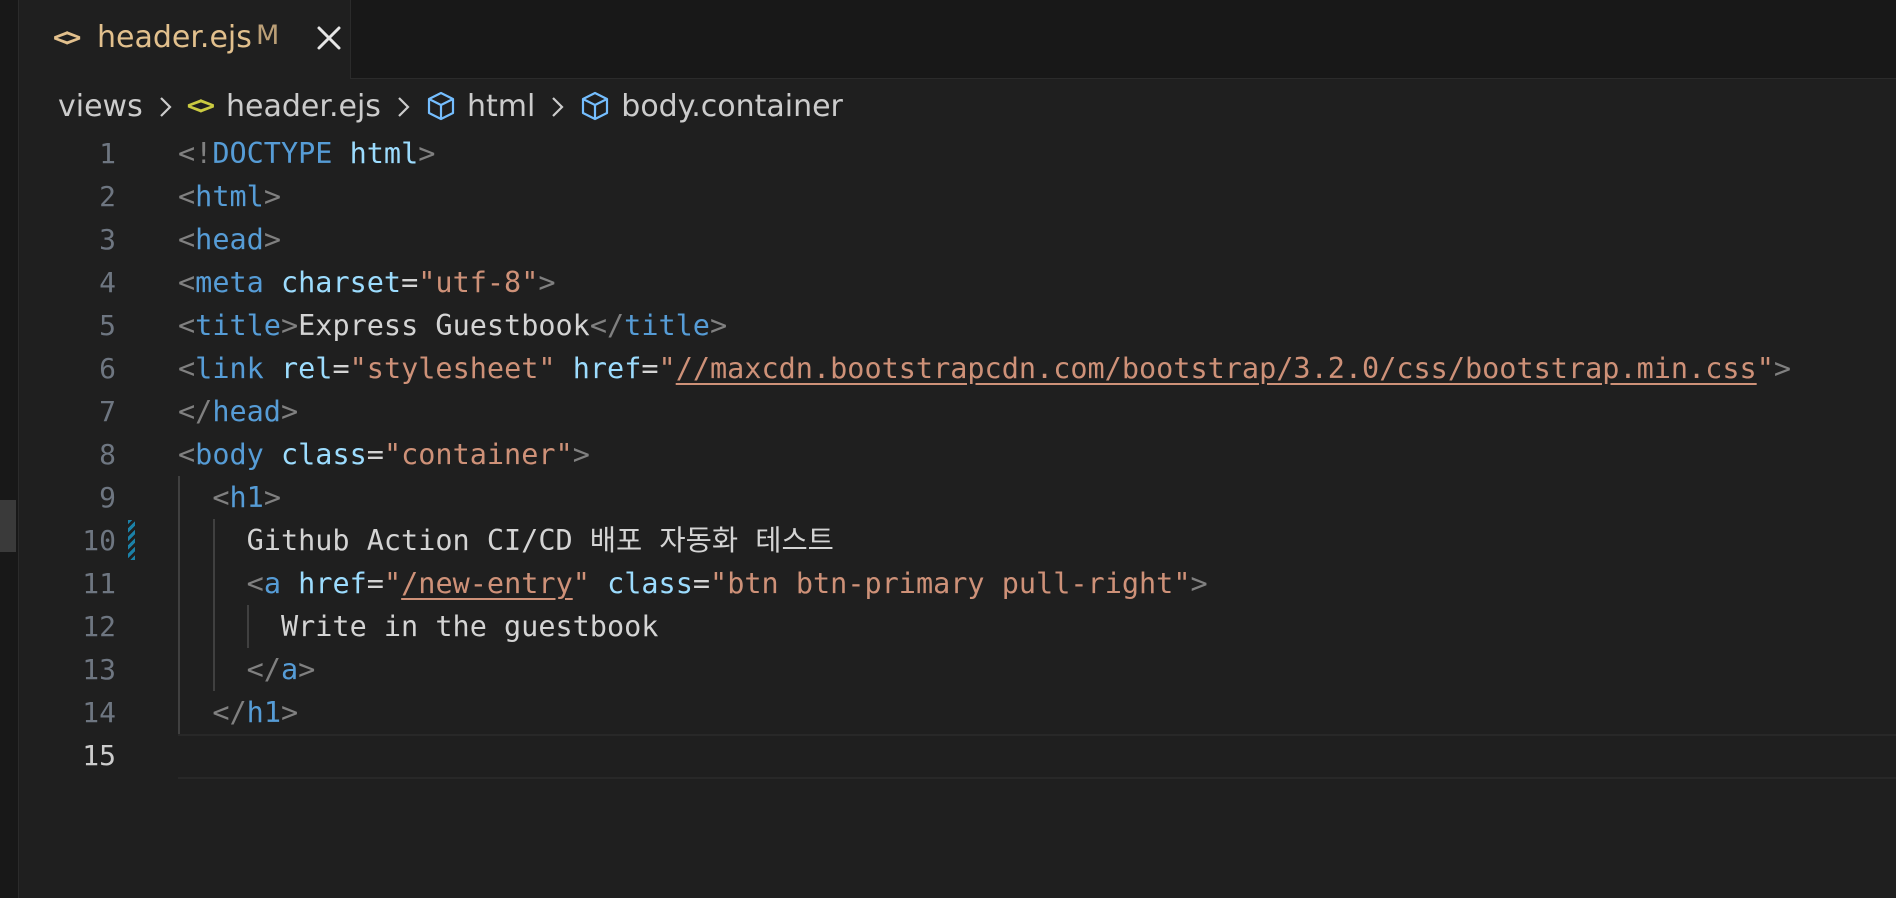 This screenshot has width=1896, height=898. Describe the element at coordinates (195, 153) in the screenshot. I see `code-token: <!` at that location.